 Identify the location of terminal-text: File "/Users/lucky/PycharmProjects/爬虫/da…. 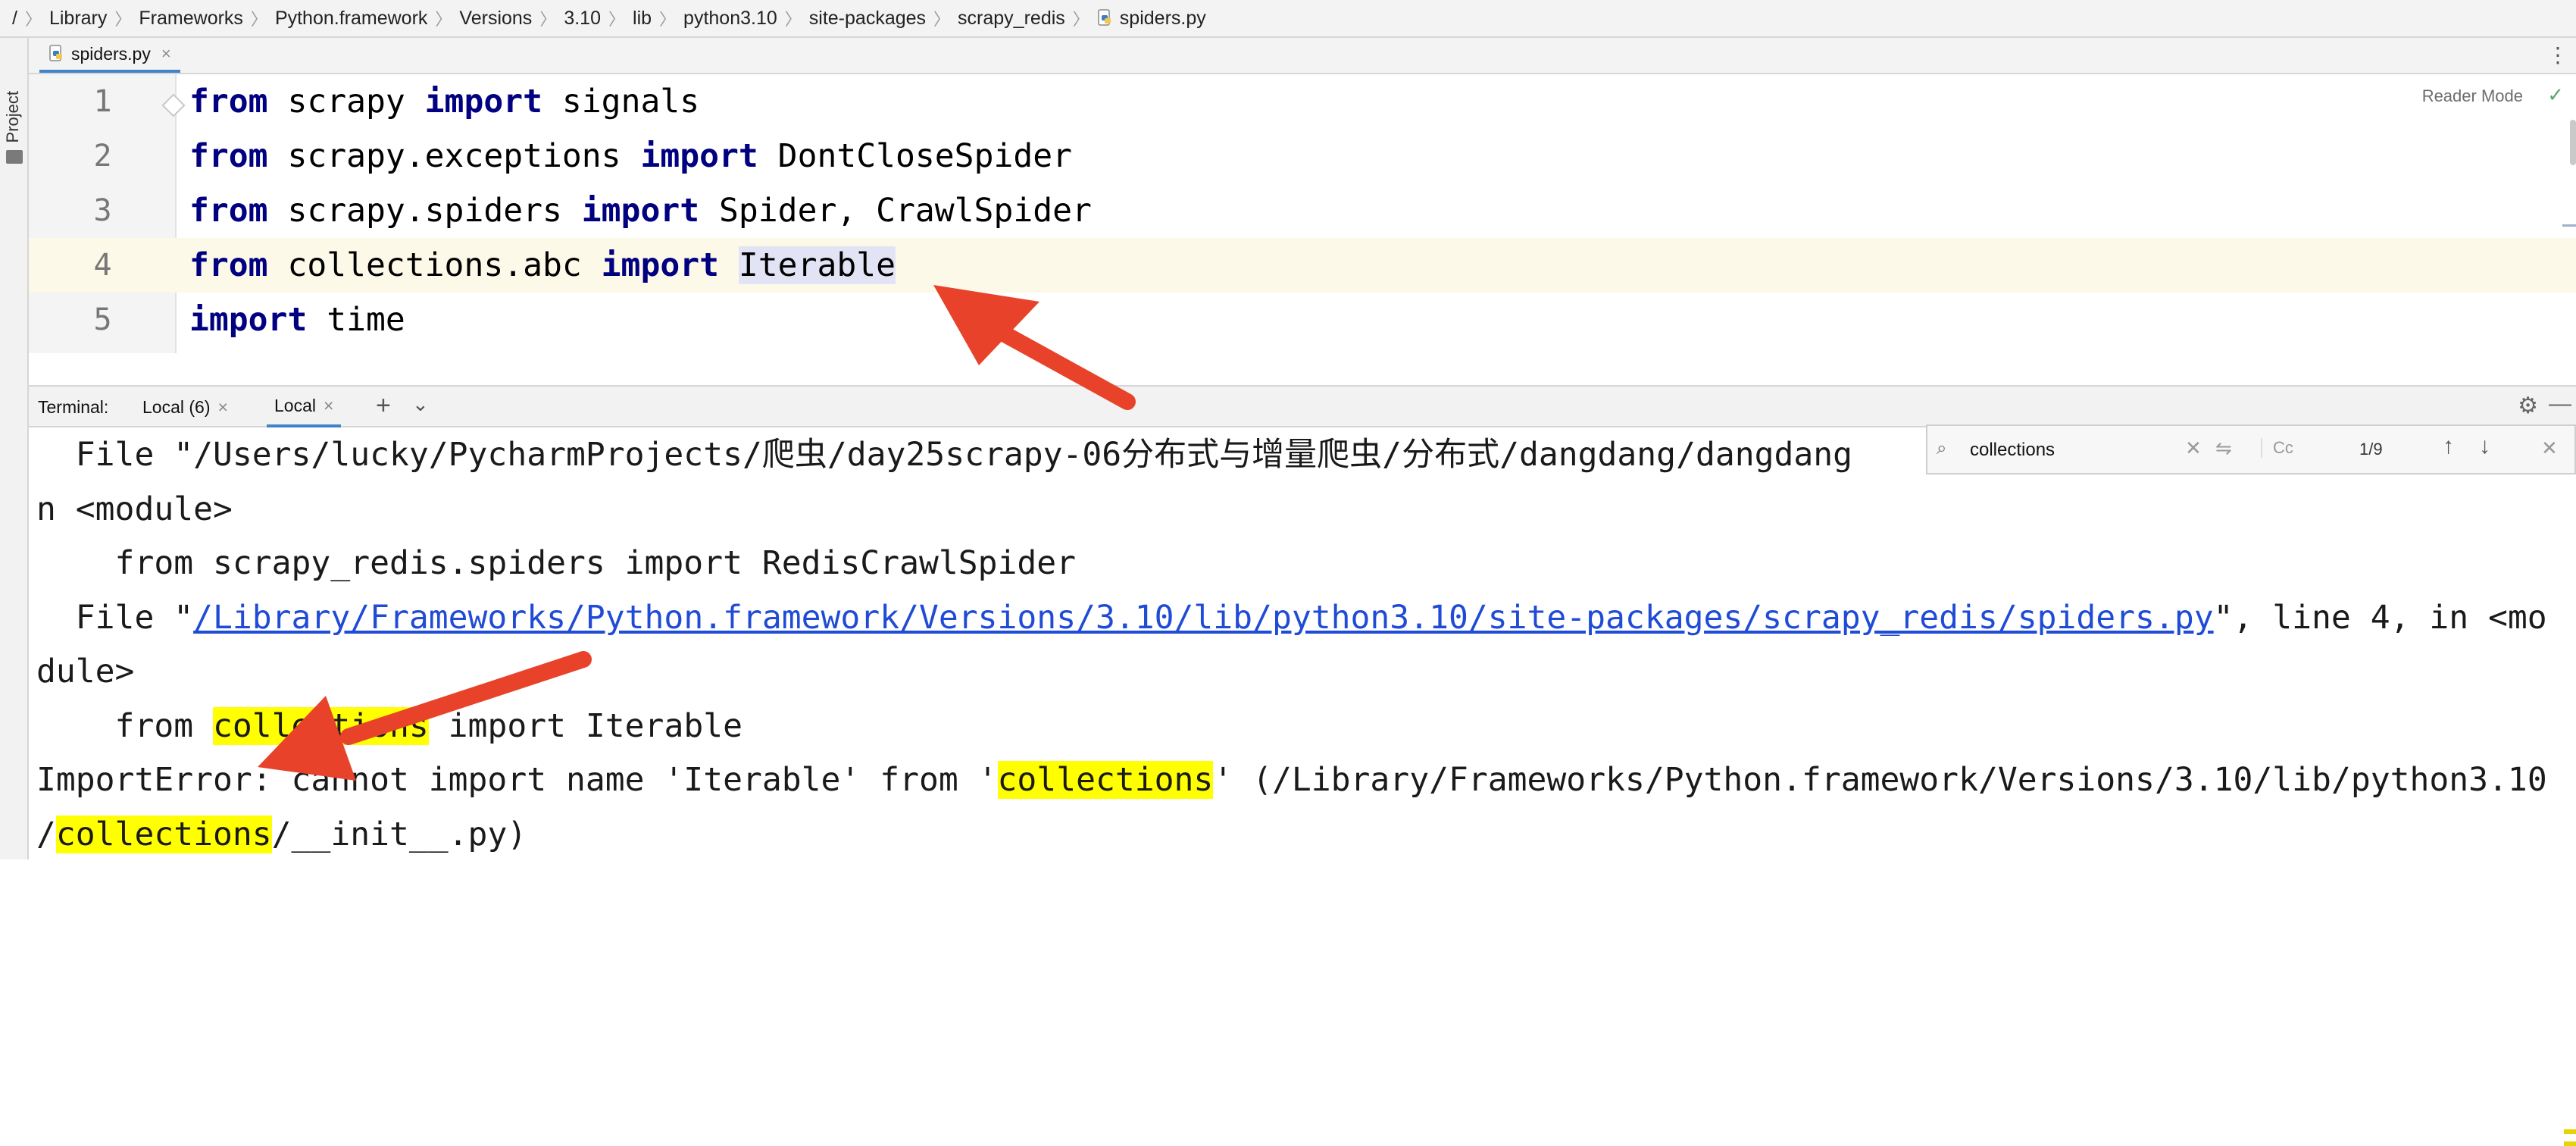
(945, 455).